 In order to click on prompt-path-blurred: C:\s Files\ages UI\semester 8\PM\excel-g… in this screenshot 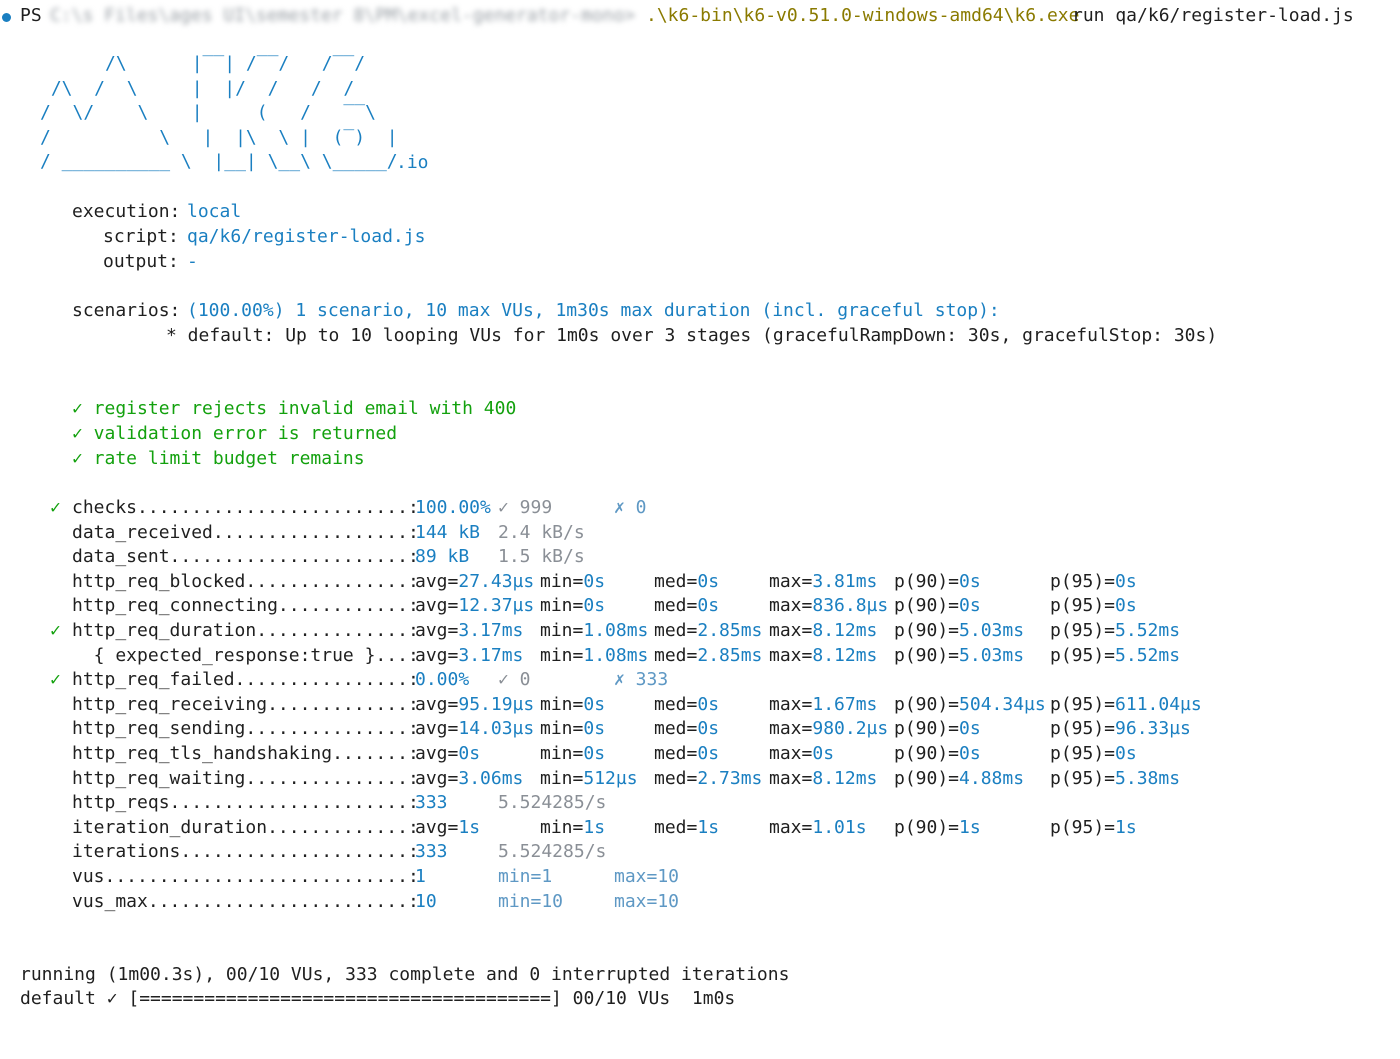, I will do `click(343, 15)`.